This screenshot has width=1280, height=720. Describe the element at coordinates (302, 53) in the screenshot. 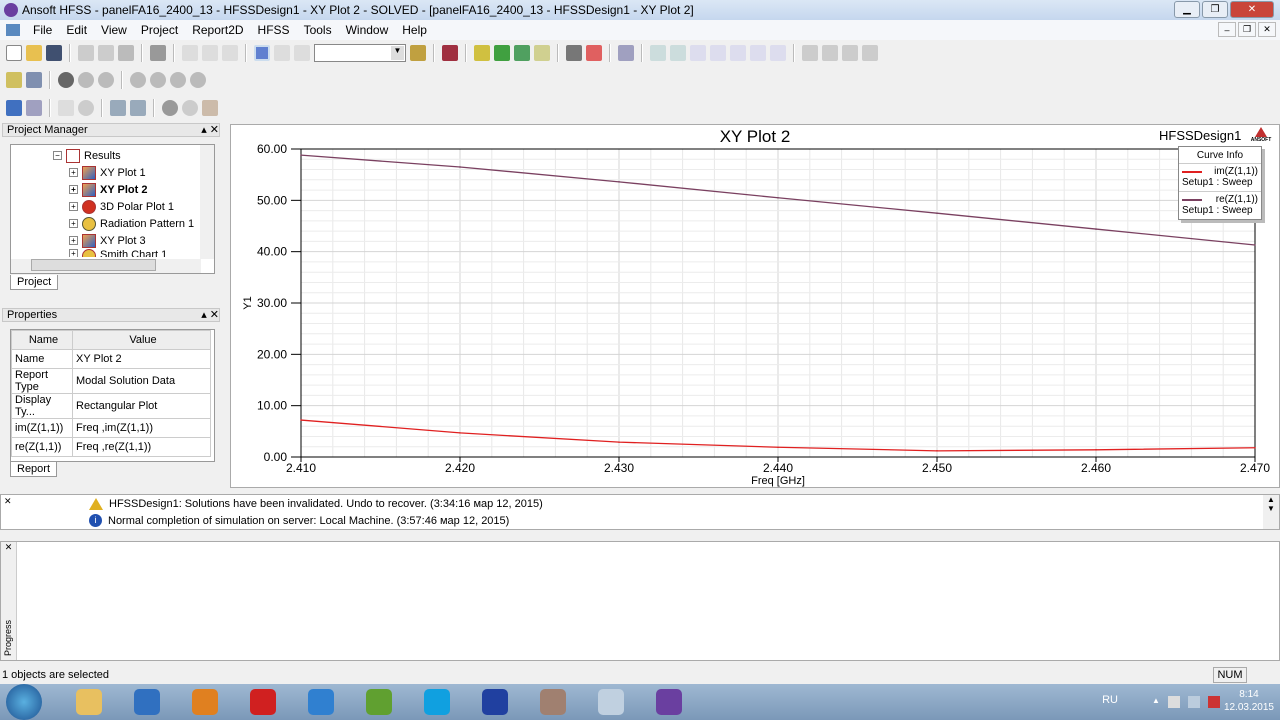

I see `hierarchy-icon` at that location.